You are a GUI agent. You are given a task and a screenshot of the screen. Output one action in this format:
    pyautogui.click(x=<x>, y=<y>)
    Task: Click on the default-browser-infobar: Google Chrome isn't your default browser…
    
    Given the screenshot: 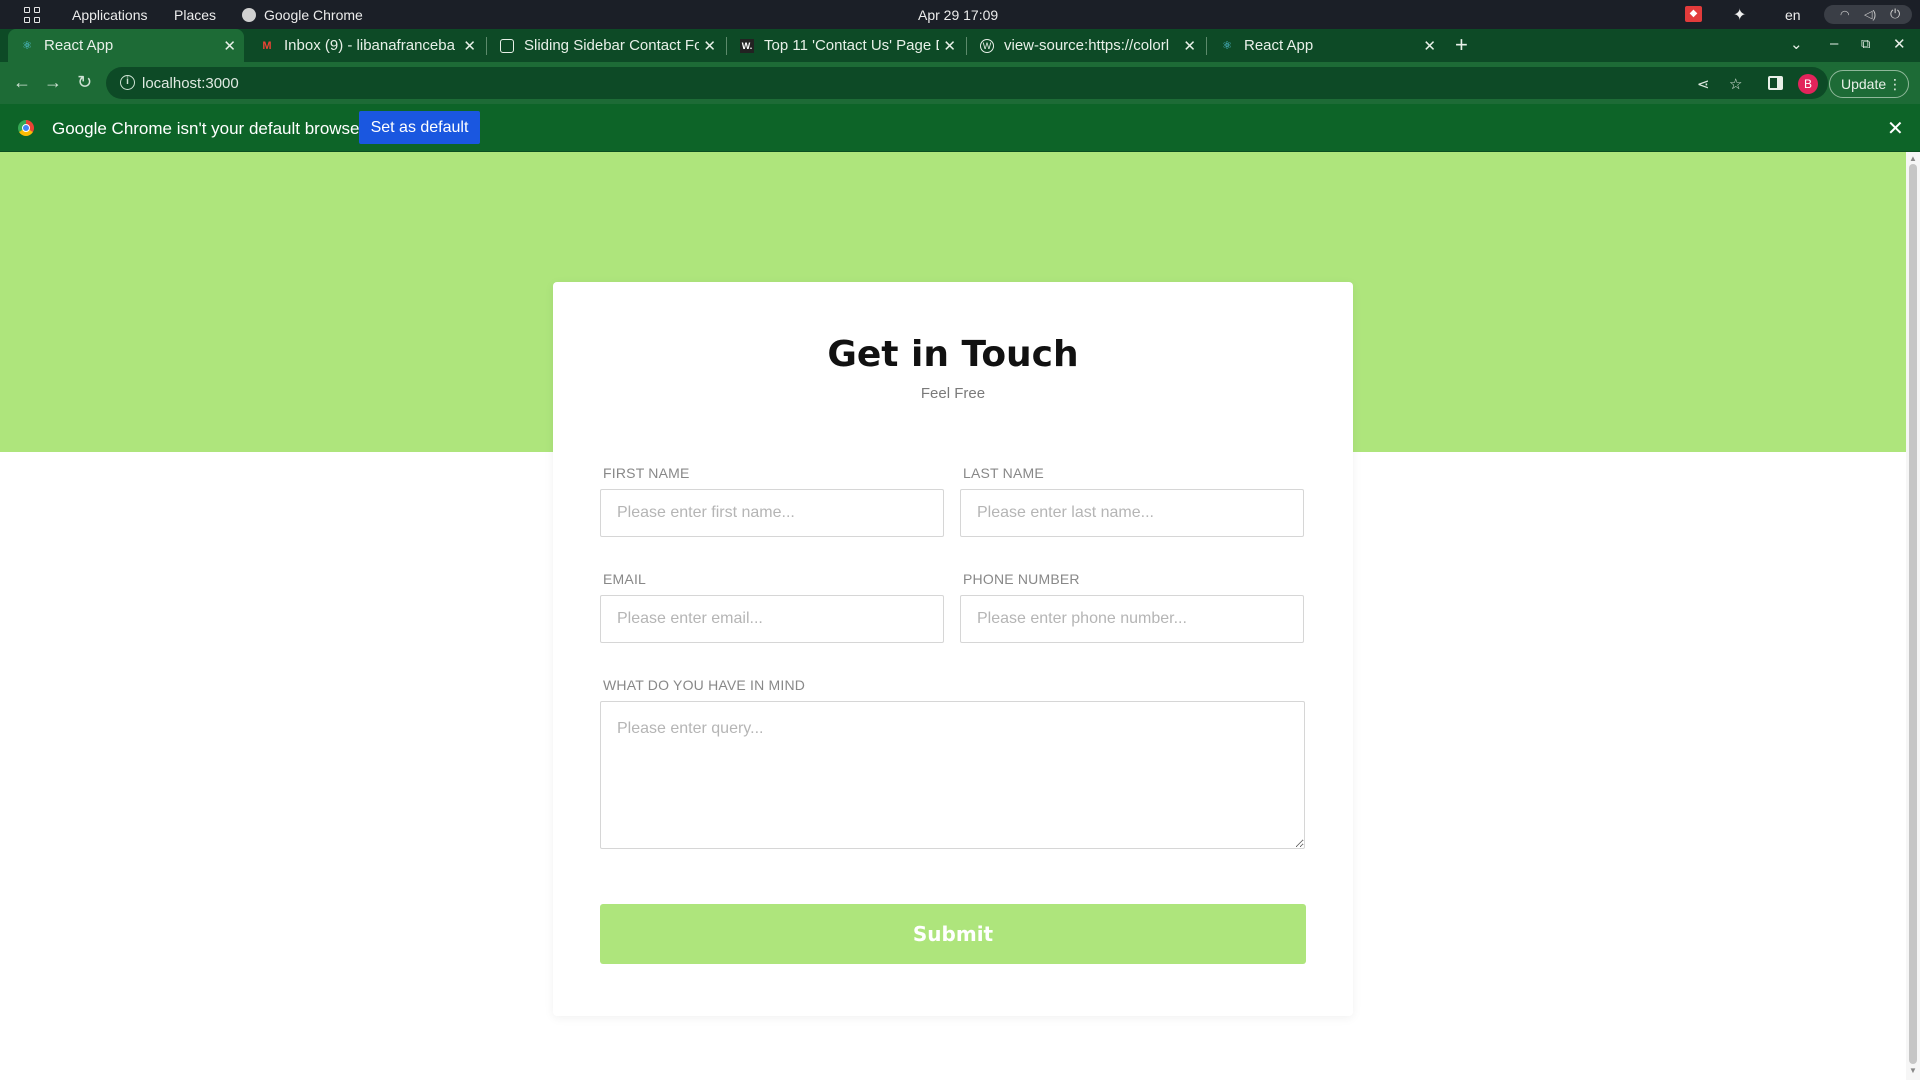 What is the action you would take?
    pyautogui.click(x=960, y=128)
    